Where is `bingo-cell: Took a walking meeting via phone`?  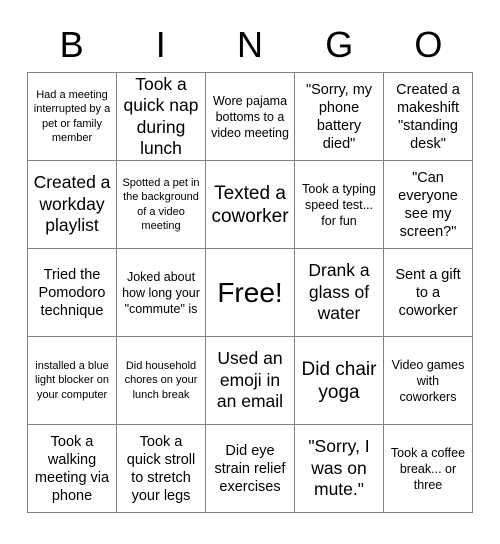 bingo-cell: Took a walking meeting via phone is located at coordinates (72, 469).